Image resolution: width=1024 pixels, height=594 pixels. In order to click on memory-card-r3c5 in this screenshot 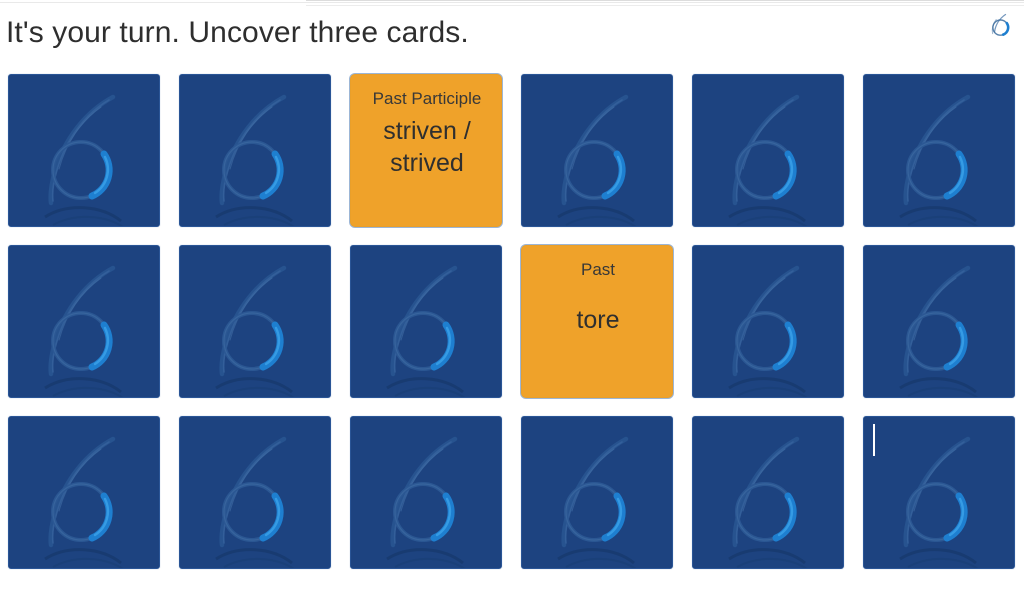, I will do `click(768, 492)`.